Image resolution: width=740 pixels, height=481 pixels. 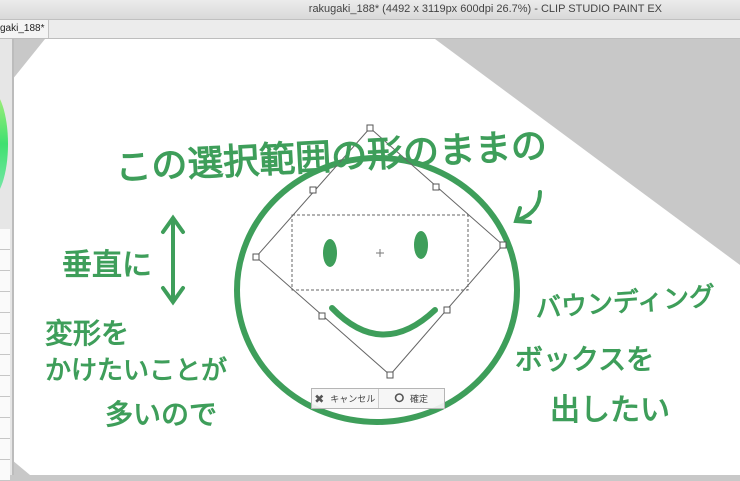 What do you see at coordinates (161, 414) in the screenshot?
I see `note-left-3: 多いので` at bounding box center [161, 414].